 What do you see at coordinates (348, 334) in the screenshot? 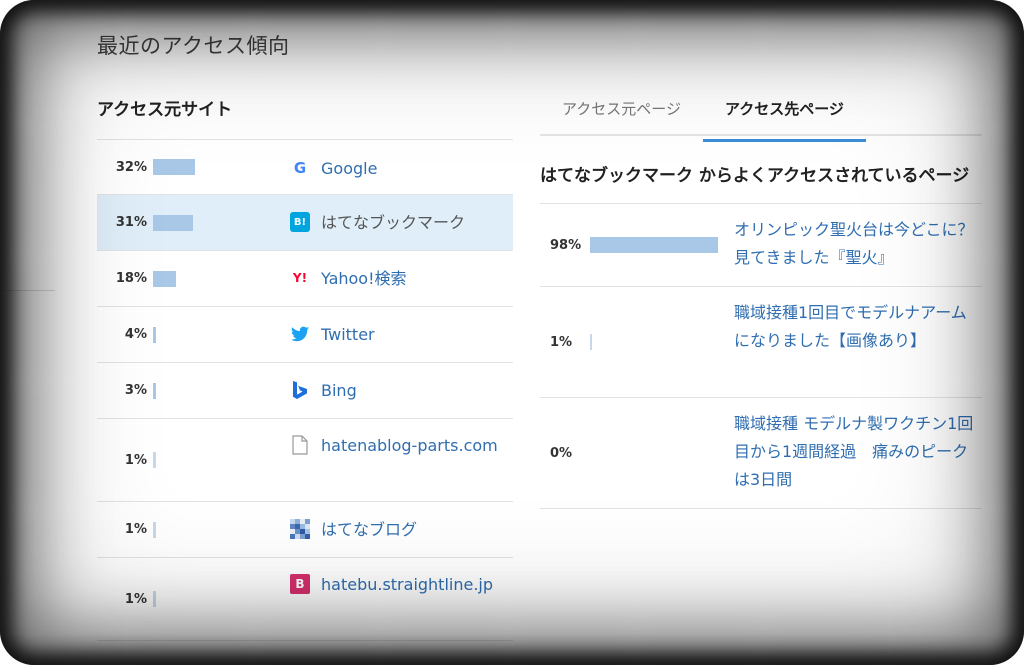
I see `referrer-link-twitter: Twitter` at bounding box center [348, 334].